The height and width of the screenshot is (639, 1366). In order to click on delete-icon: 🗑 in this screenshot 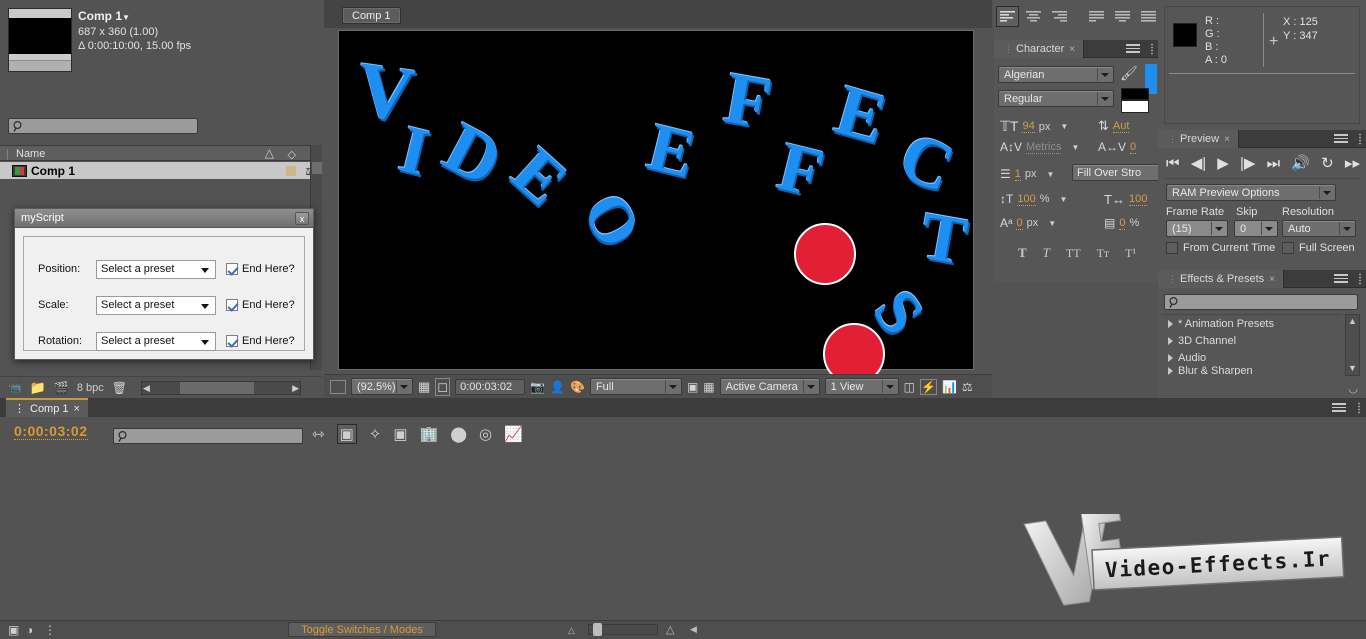, I will do `click(119, 388)`.